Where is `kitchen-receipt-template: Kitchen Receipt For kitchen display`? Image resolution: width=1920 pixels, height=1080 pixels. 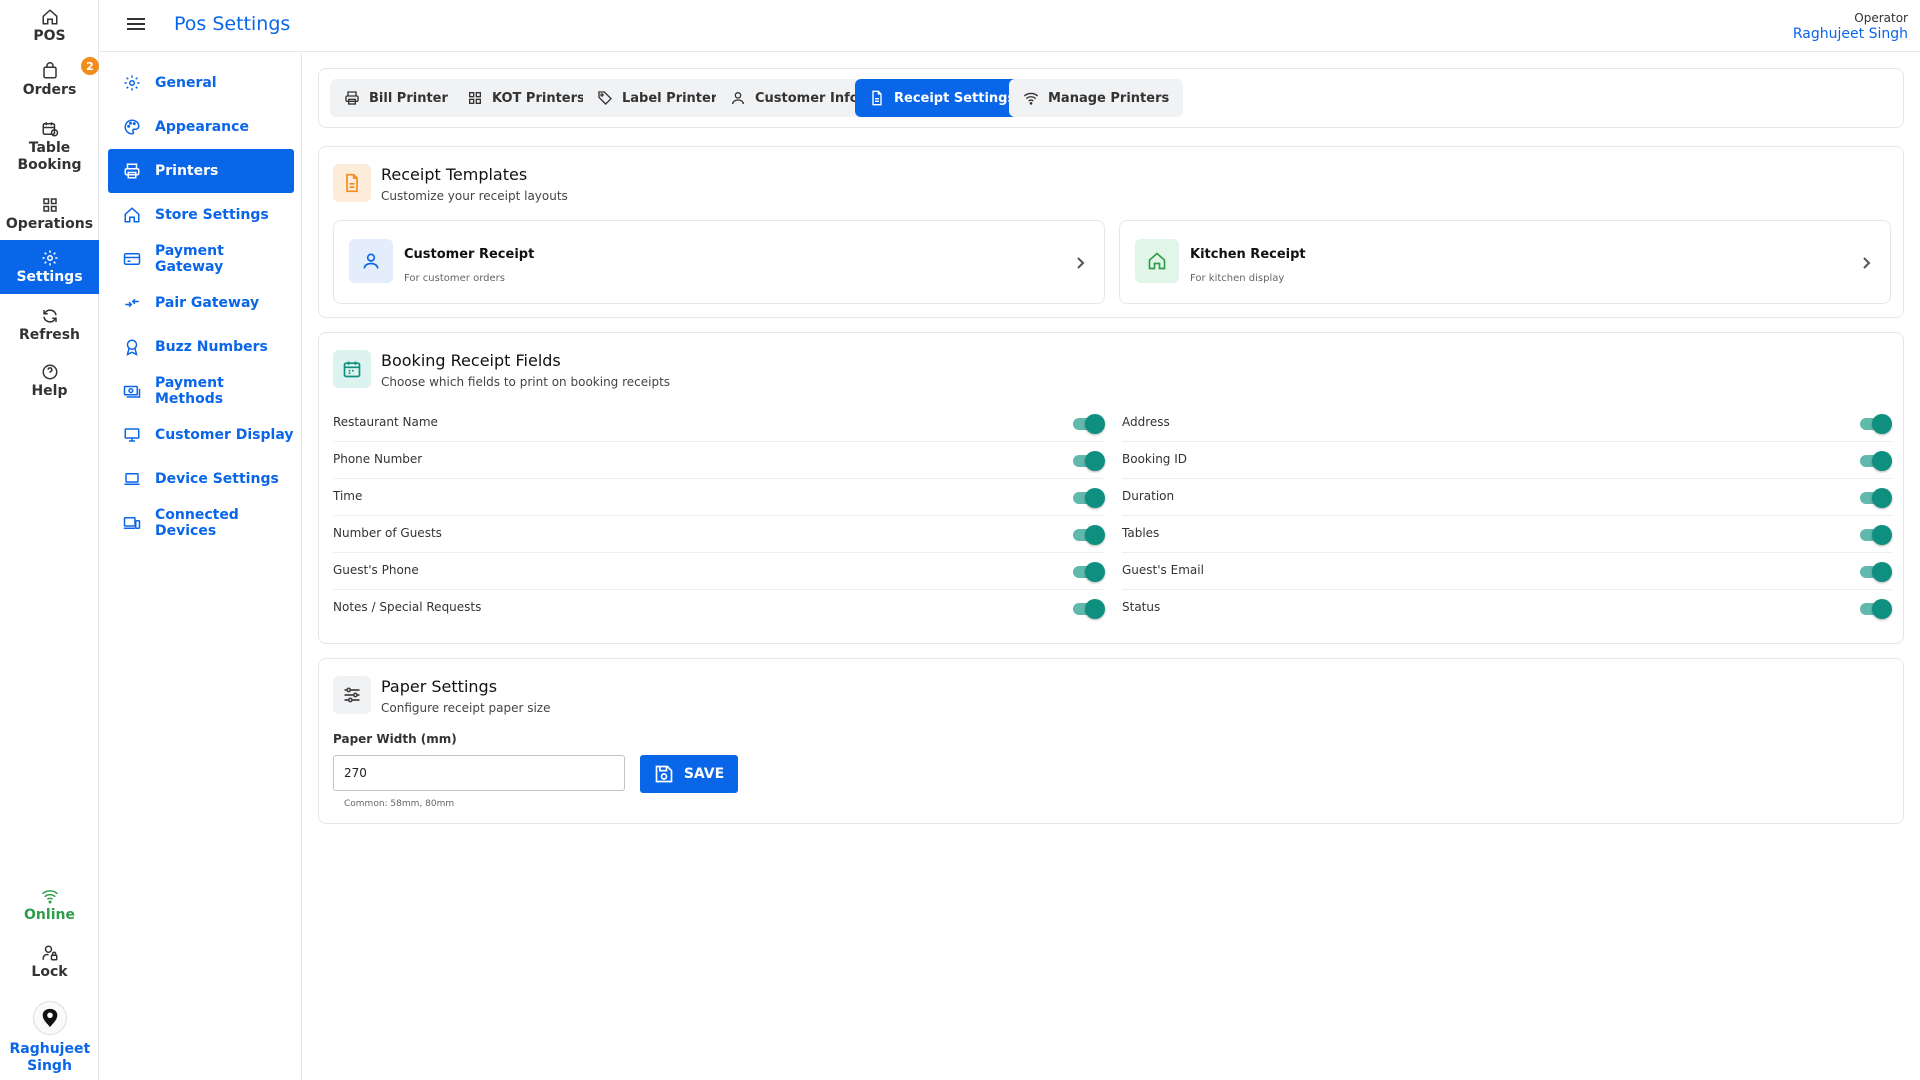
kitchen-receipt-template: Kitchen Receipt For kitchen display is located at coordinates (1505, 262).